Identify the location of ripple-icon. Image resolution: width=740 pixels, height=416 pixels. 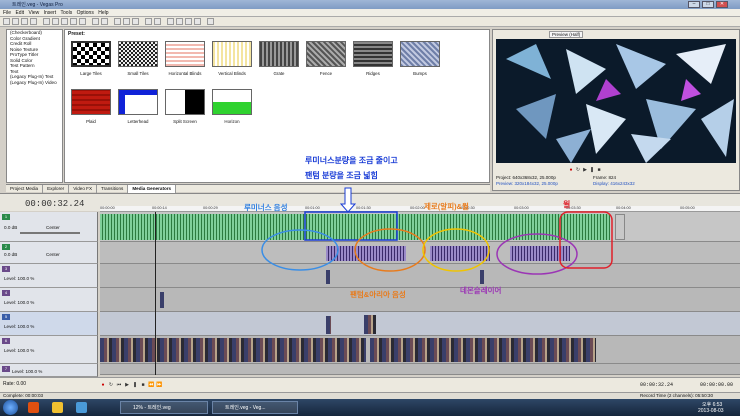
(135, 21).